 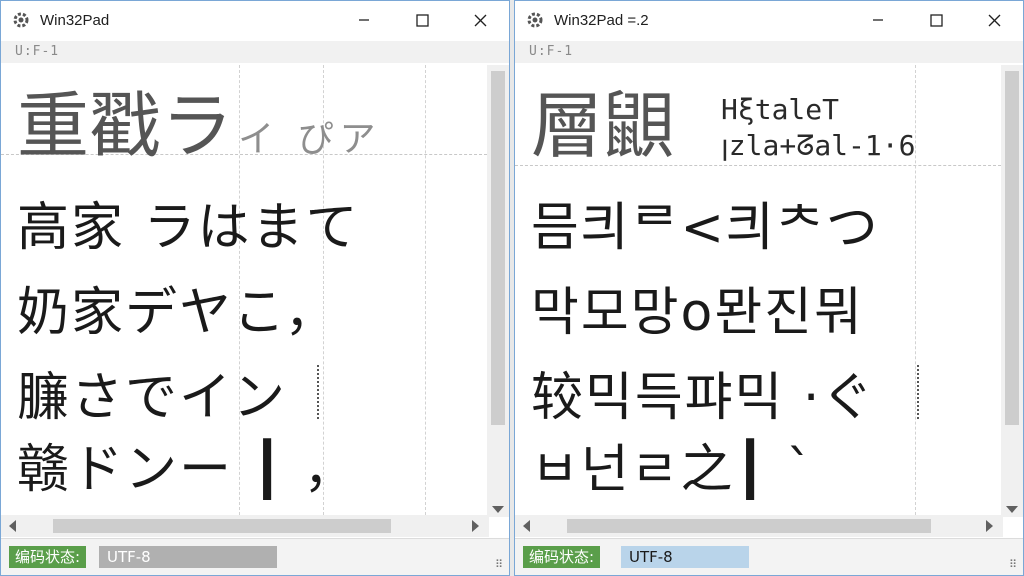 I want to click on text-line-1: 重戳ラ イ ぴア, so click(x=199, y=119).